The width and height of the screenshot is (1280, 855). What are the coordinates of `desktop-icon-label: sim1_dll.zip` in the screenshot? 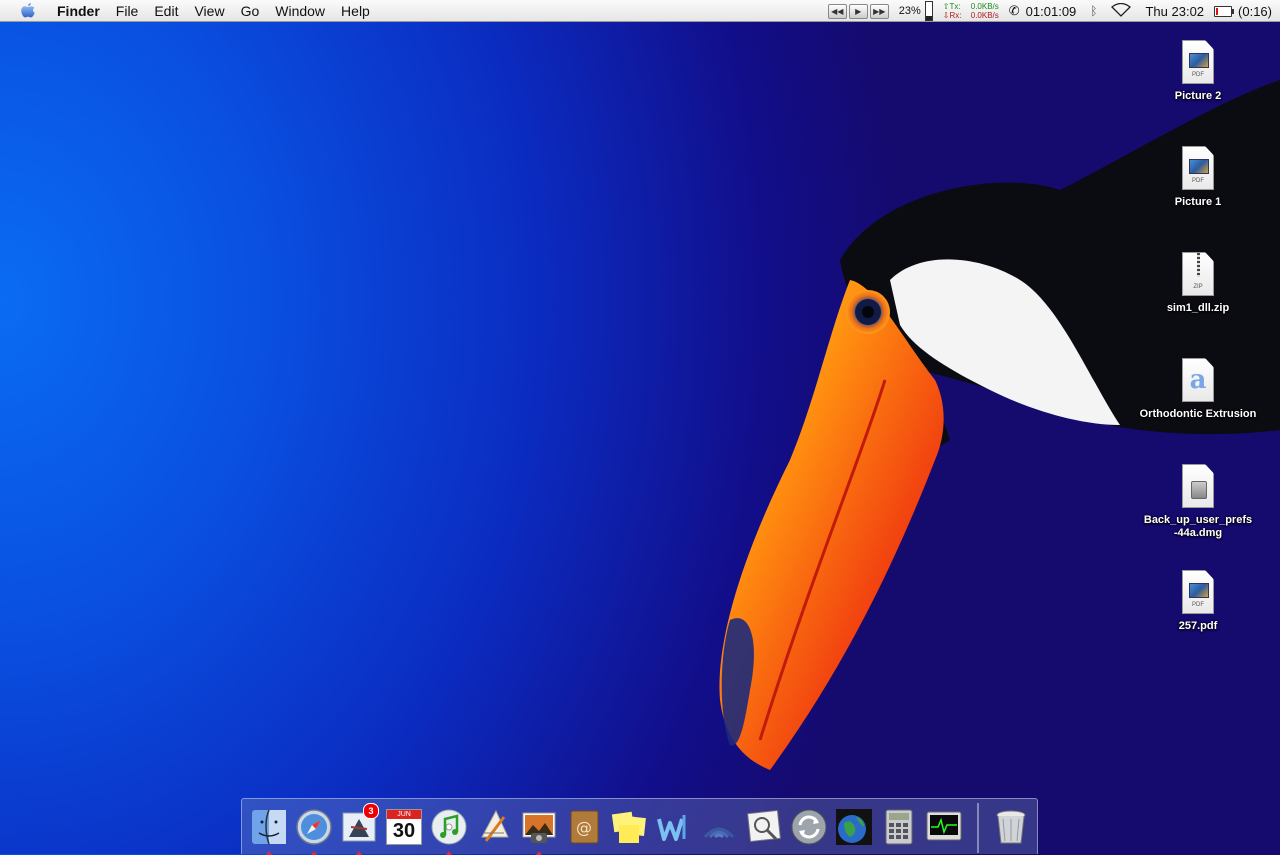 It's located at (1198, 308).